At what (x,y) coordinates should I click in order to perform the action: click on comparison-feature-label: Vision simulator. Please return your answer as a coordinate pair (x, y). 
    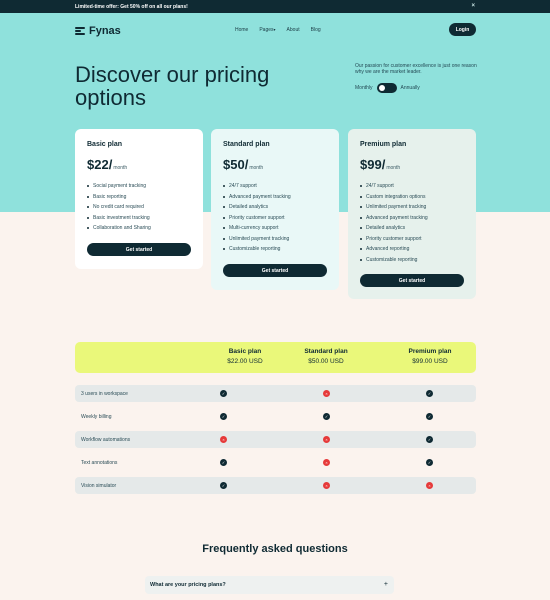
    Looking at the image, I should click on (99, 485).